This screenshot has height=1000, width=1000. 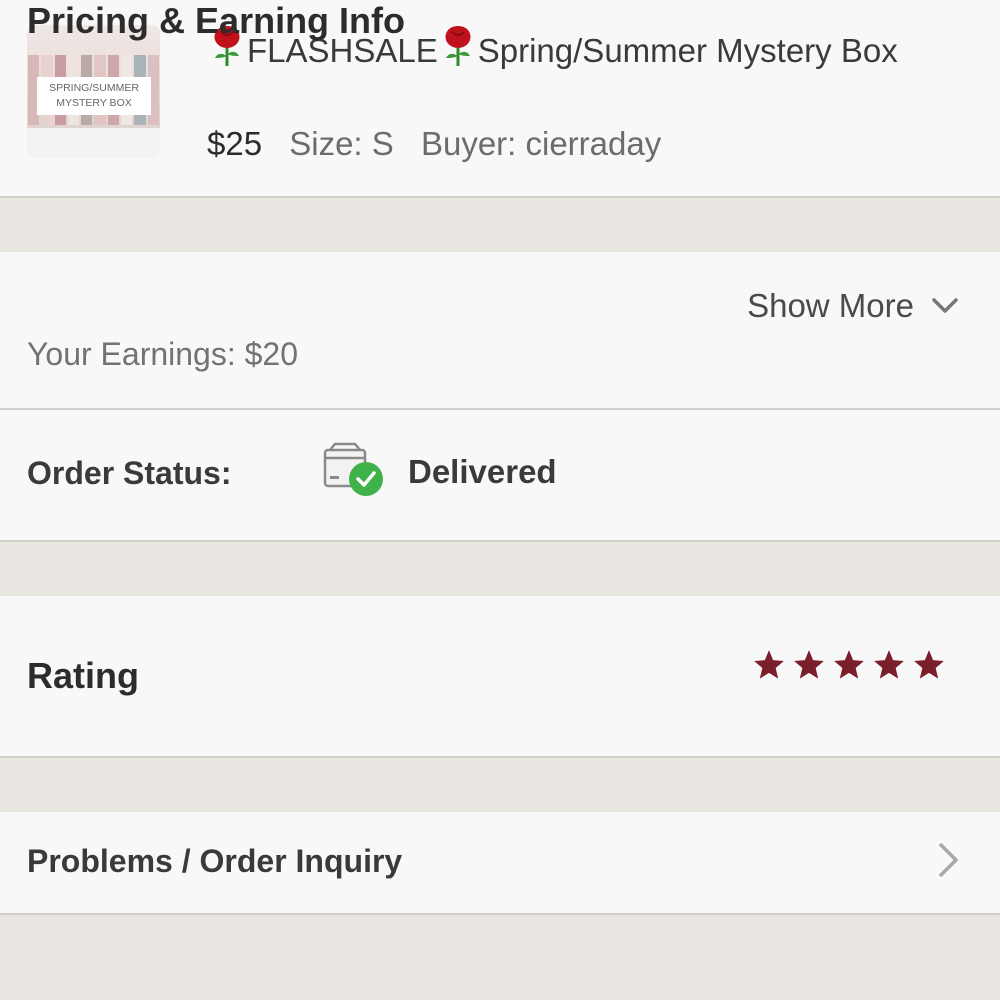 I want to click on listing-size: Size: S, so click(x=341, y=143).